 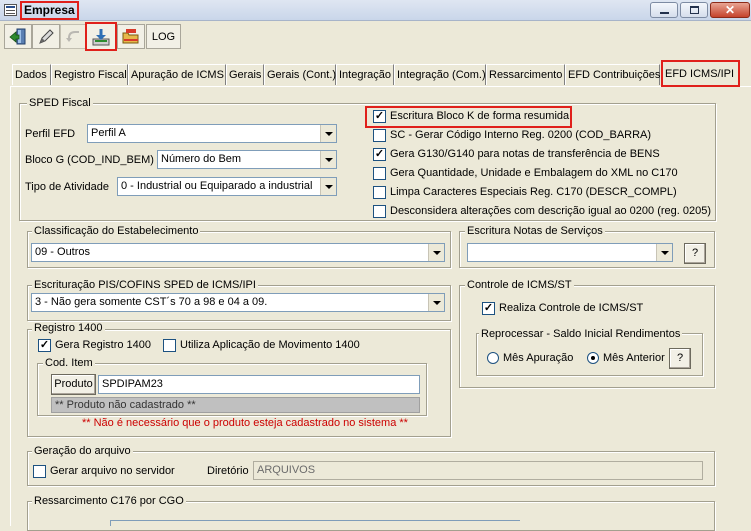 I want to click on classificacao-select: 09 - Outros, so click(x=238, y=252).